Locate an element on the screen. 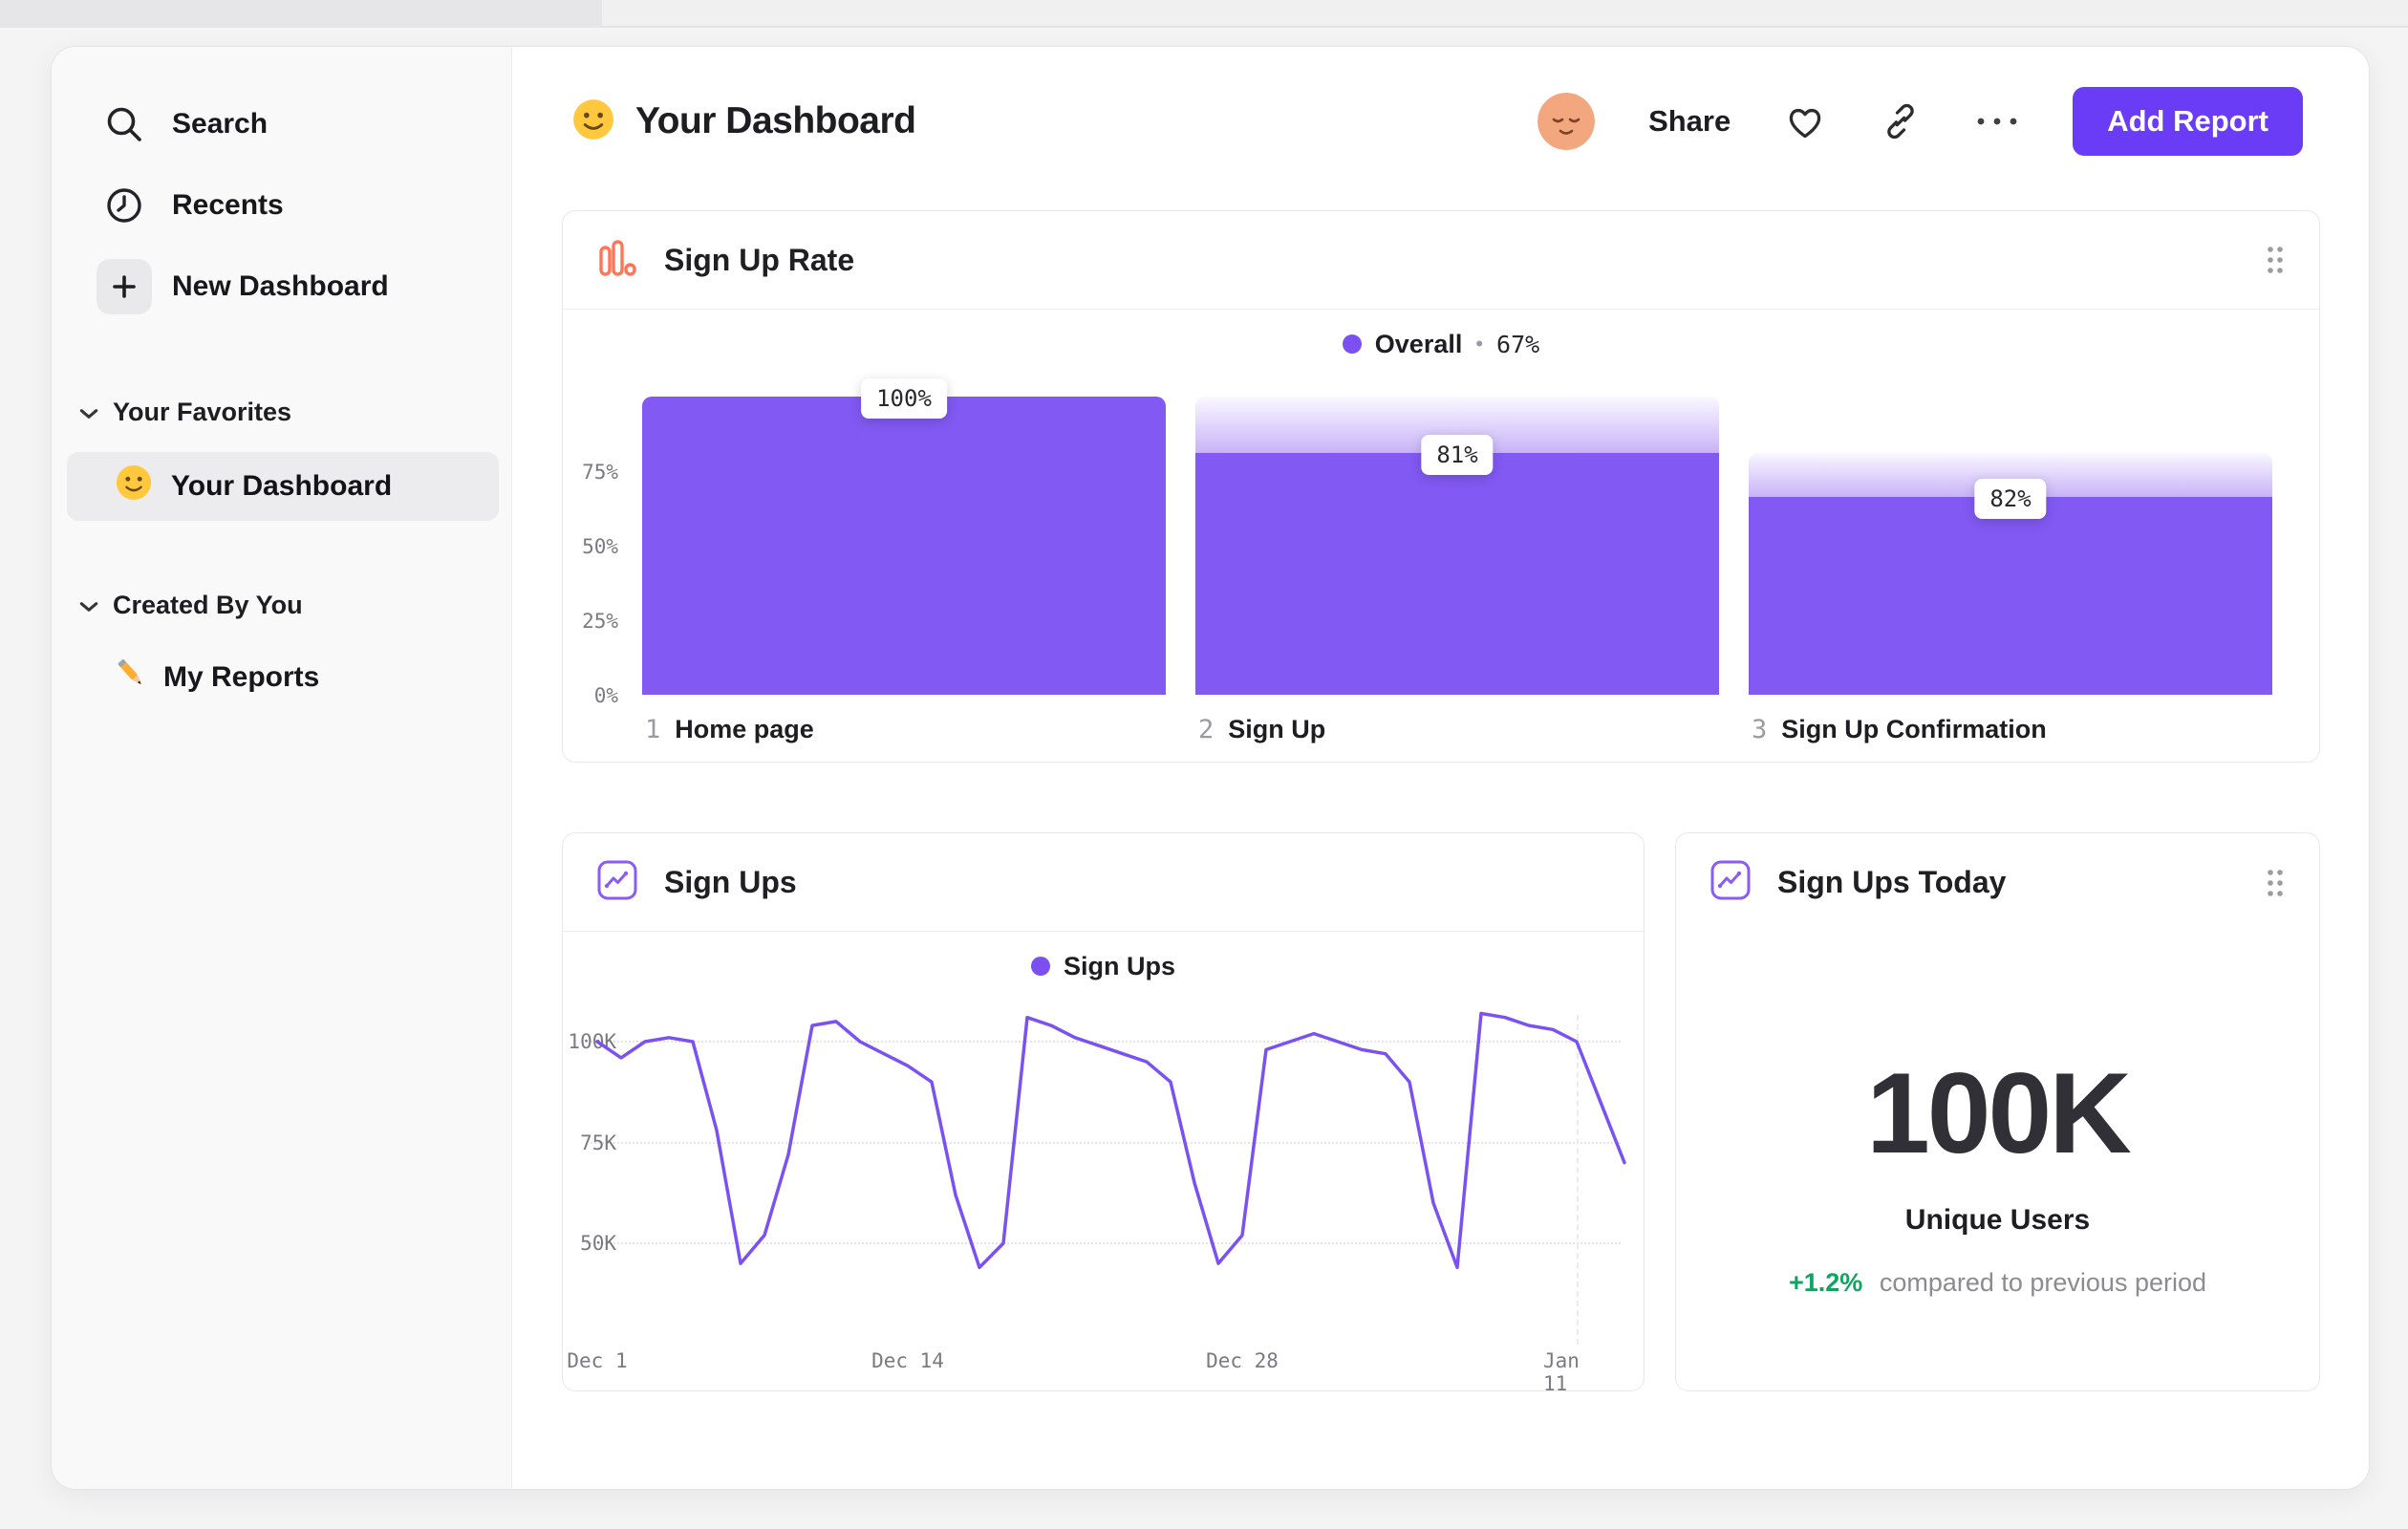  sidebar-item-label: New Dashboard is located at coordinates (281, 286).